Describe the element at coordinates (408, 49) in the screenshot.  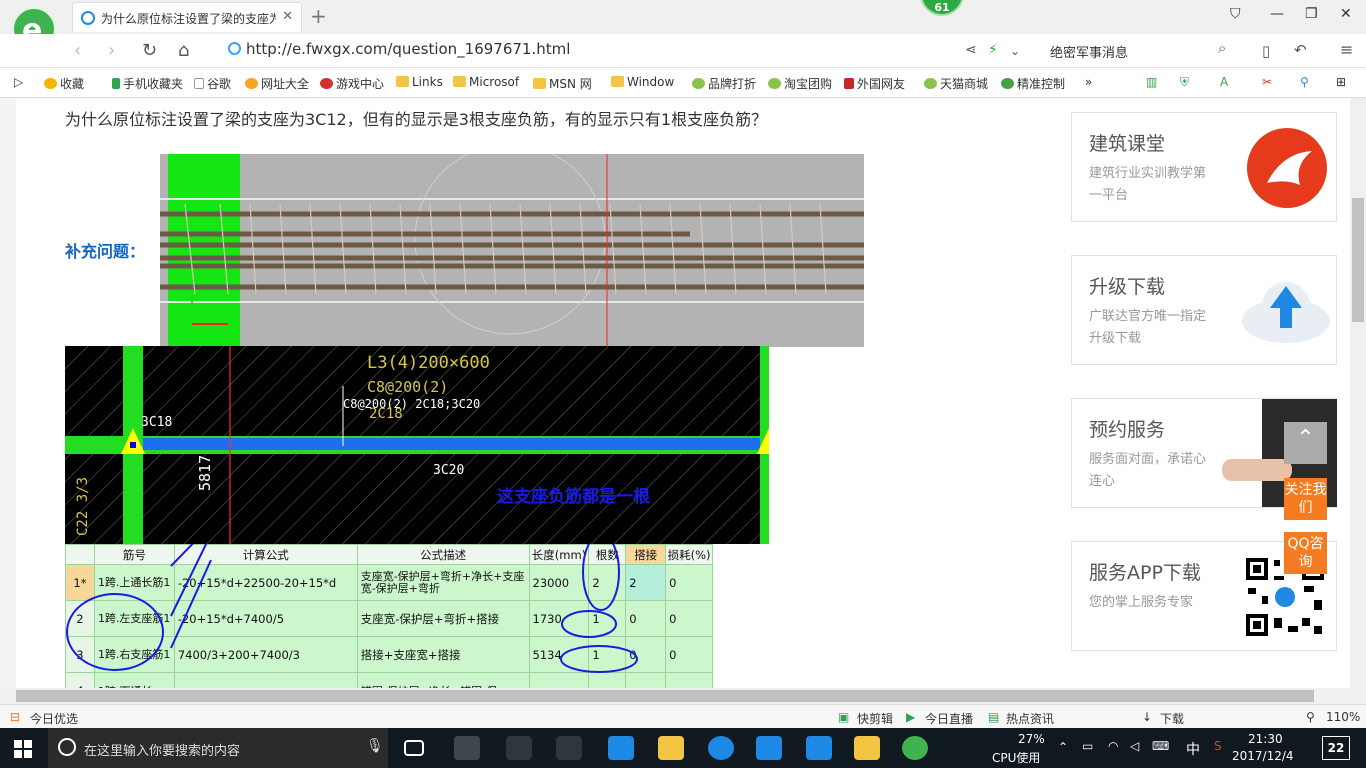
I see `url-text: http://e.fwxgx.com/question_1697671.html` at that location.